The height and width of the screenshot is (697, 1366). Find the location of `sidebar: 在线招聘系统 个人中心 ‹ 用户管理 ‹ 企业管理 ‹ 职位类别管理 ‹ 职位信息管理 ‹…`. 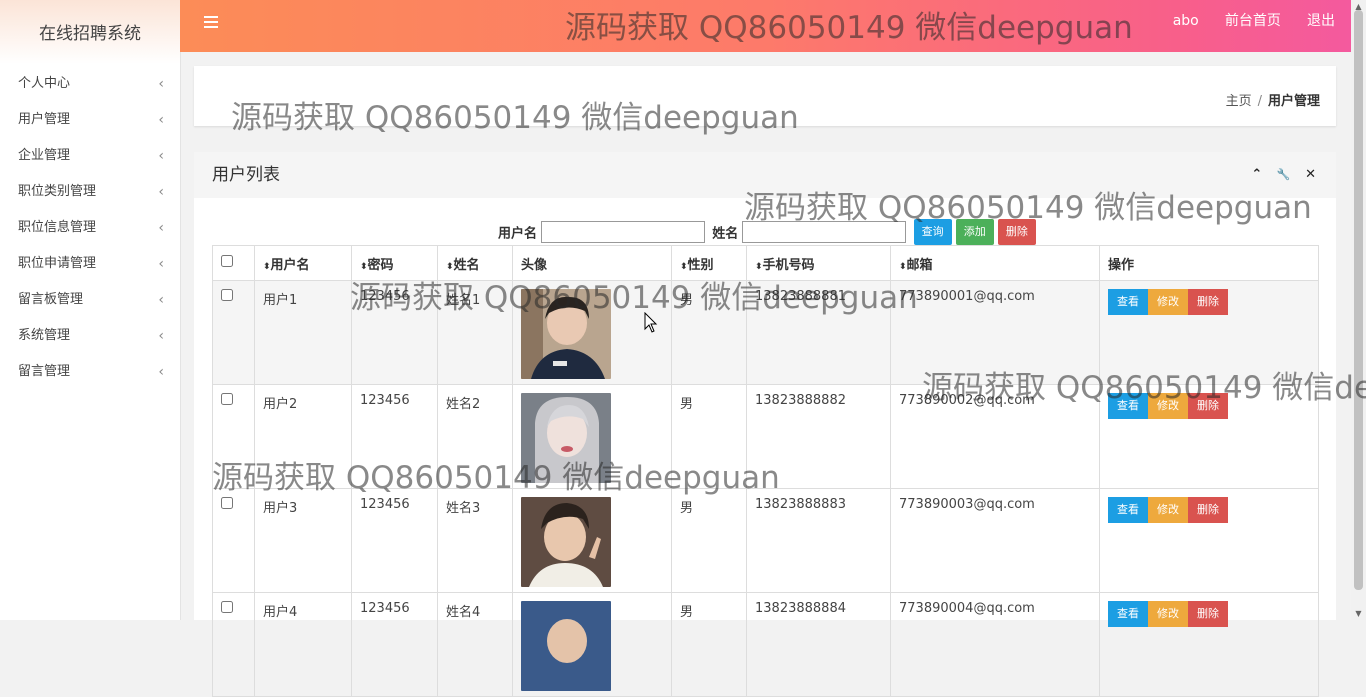

sidebar: 在线招聘系统 个人中心 ‹ 用户管理 ‹ 企业管理 ‹ 职位类别管理 ‹ 职位信息管理 ‹… is located at coordinates (90, 310).